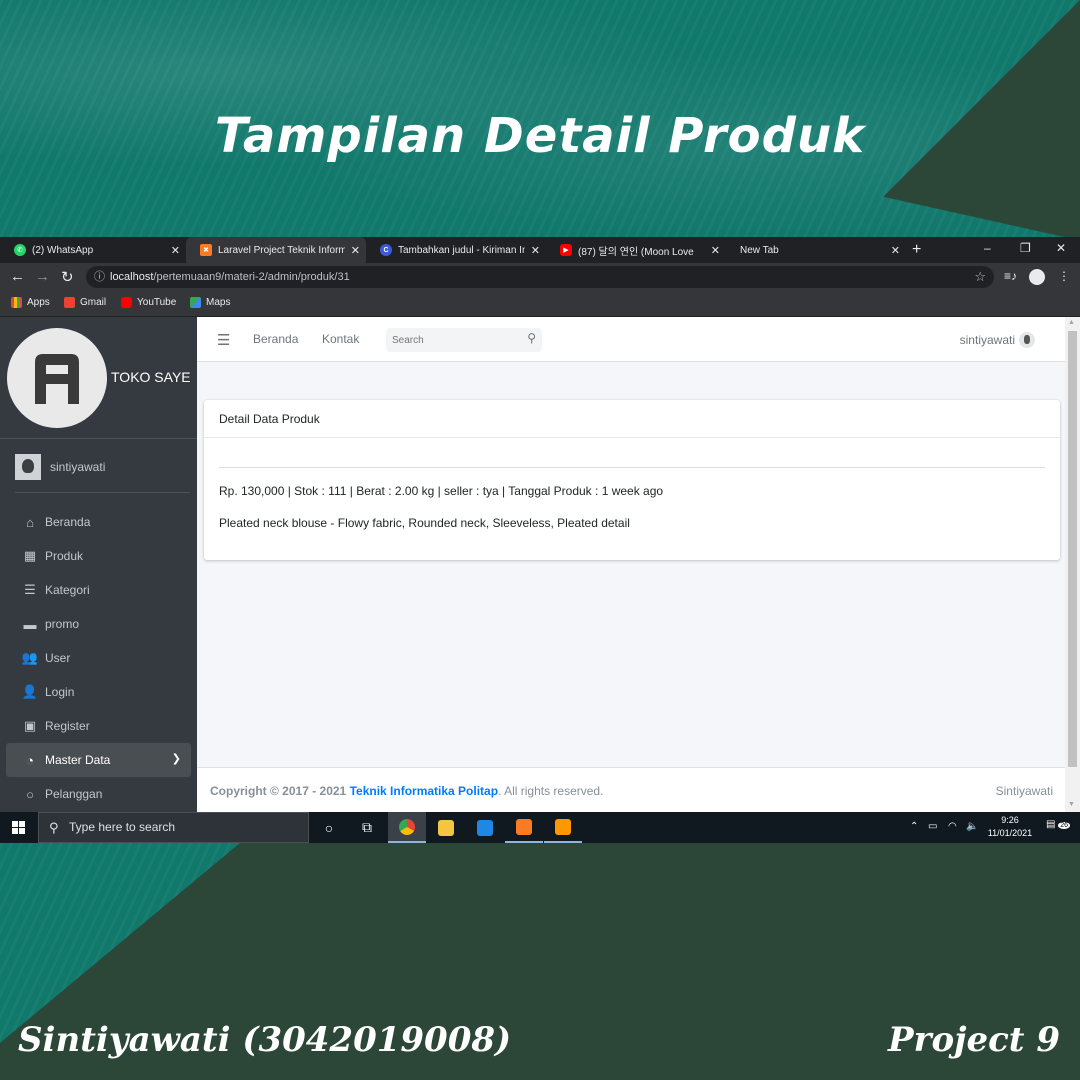  Describe the element at coordinates (1037, 277) in the screenshot. I see `profile-avatar-icon` at that location.